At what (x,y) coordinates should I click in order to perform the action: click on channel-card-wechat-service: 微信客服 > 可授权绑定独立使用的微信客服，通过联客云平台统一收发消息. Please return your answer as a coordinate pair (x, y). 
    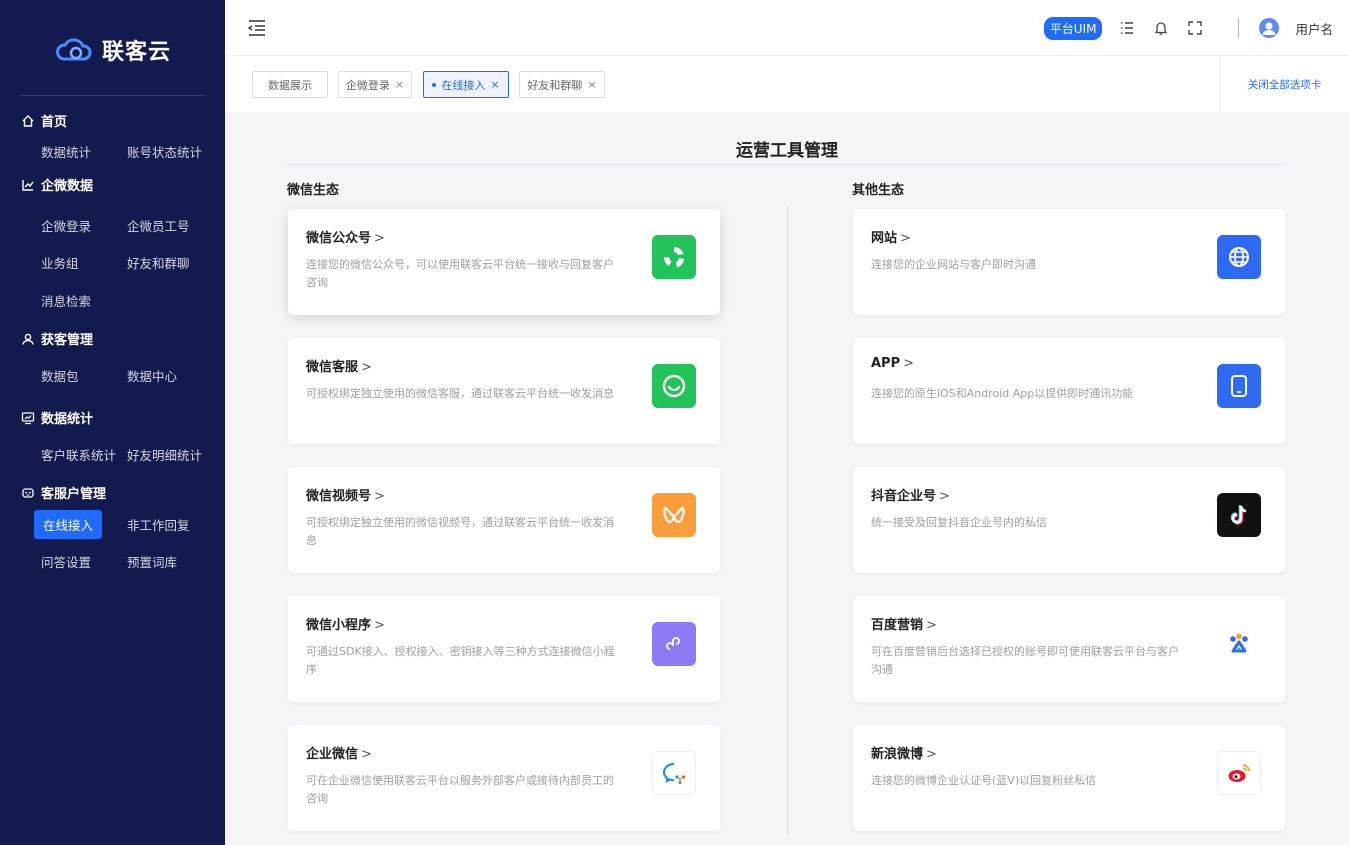
    Looking at the image, I should click on (504, 391).